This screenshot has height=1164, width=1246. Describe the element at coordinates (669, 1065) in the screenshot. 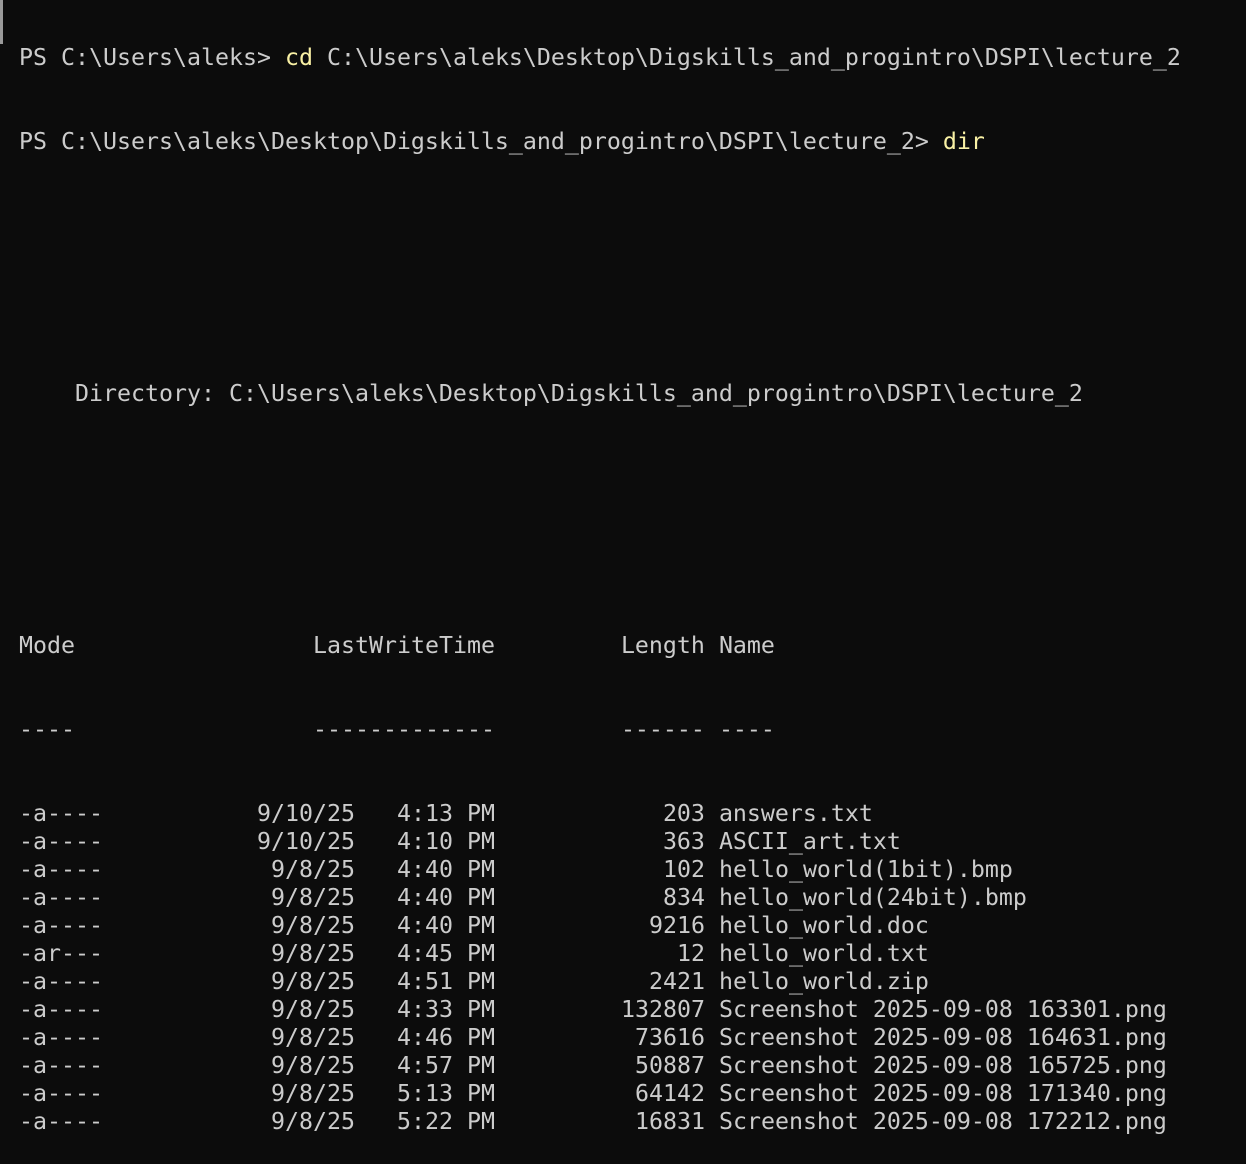

I see `file-length: 50887` at that location.